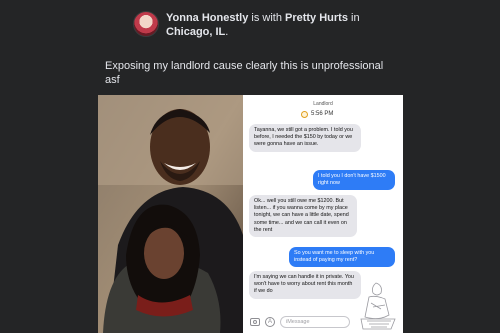 This screenshot has width=500, height=333. What do you see at coordinates (255, 322) in the screenshot?
I see `camera-icon` at bounding box center [255, 322].